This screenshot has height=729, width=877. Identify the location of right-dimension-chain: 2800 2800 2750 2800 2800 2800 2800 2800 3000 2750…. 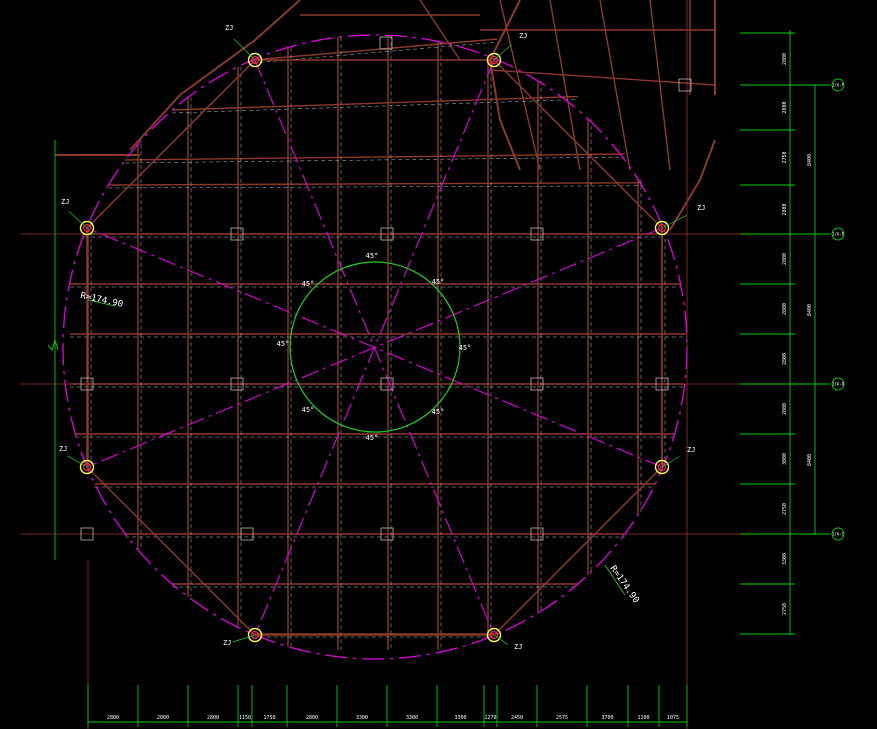
(785, 332).